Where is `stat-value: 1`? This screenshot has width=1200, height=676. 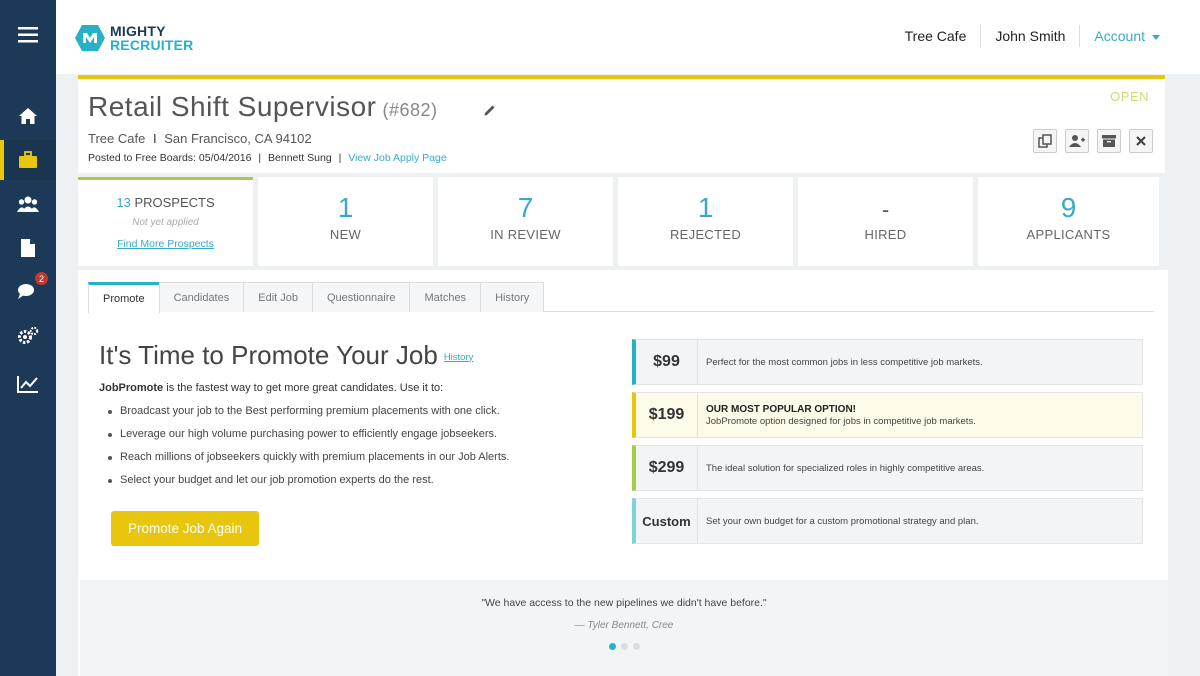
stat-value: 1 is located at coordinates (345, 207).